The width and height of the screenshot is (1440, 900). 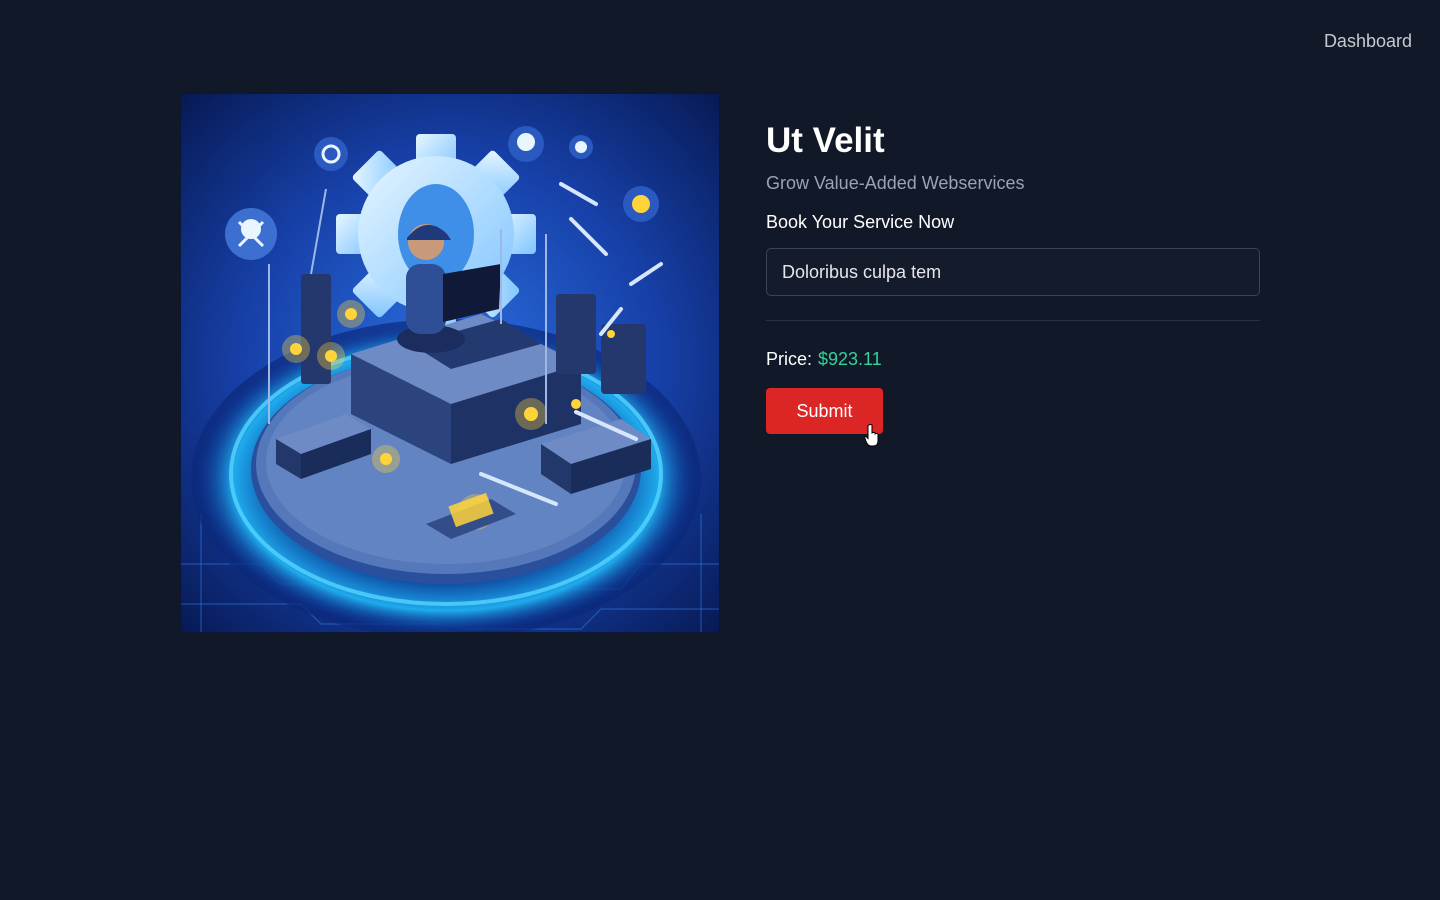 What do you see at coordinates (872, 438) in the screenshot?
I see `hand-pointer-cursor-icon` at bounding box center [872, 438].